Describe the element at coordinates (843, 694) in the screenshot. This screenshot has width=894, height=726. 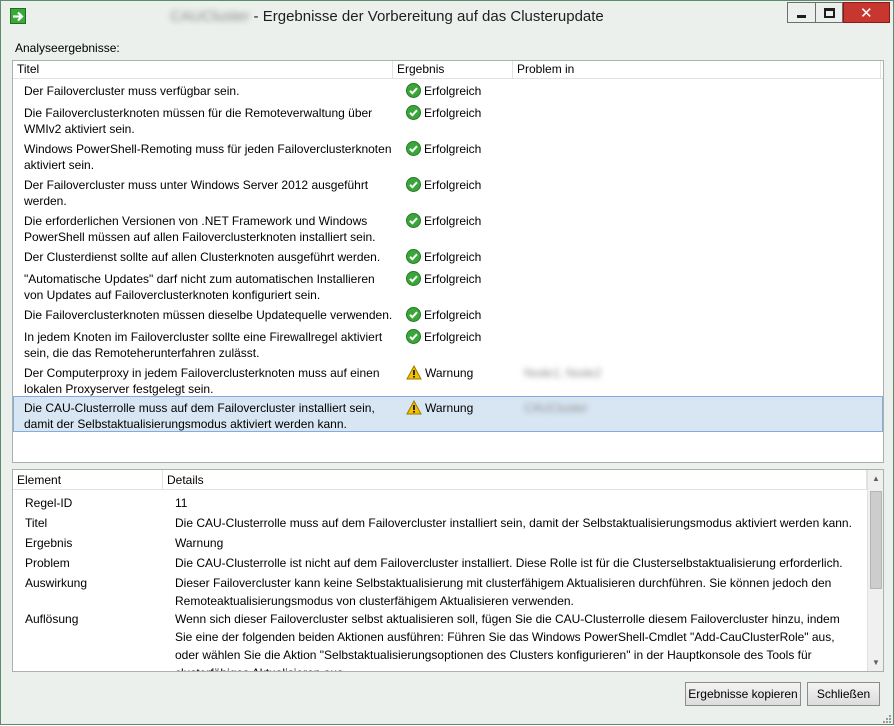
I see `close-button: Schließen` at that location.